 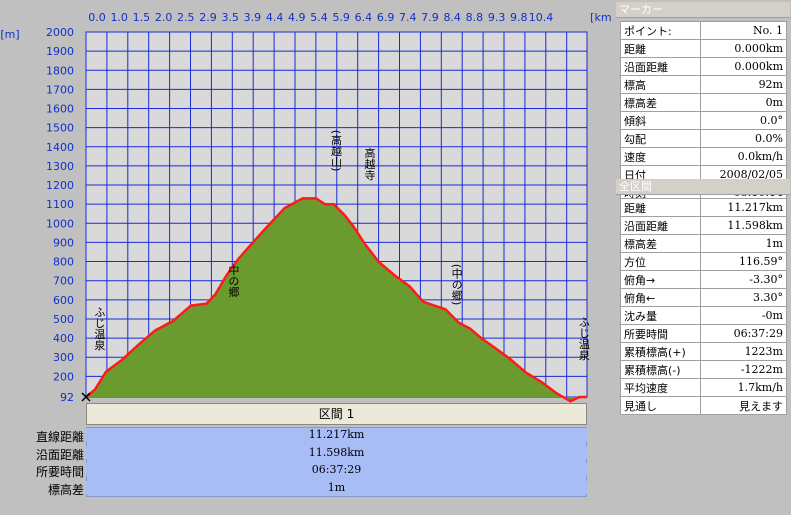 What do you see at coordinates (743, 297) in the screenshot?
I see `total-info-value: 3.30°` at bounding box center [743, 297].